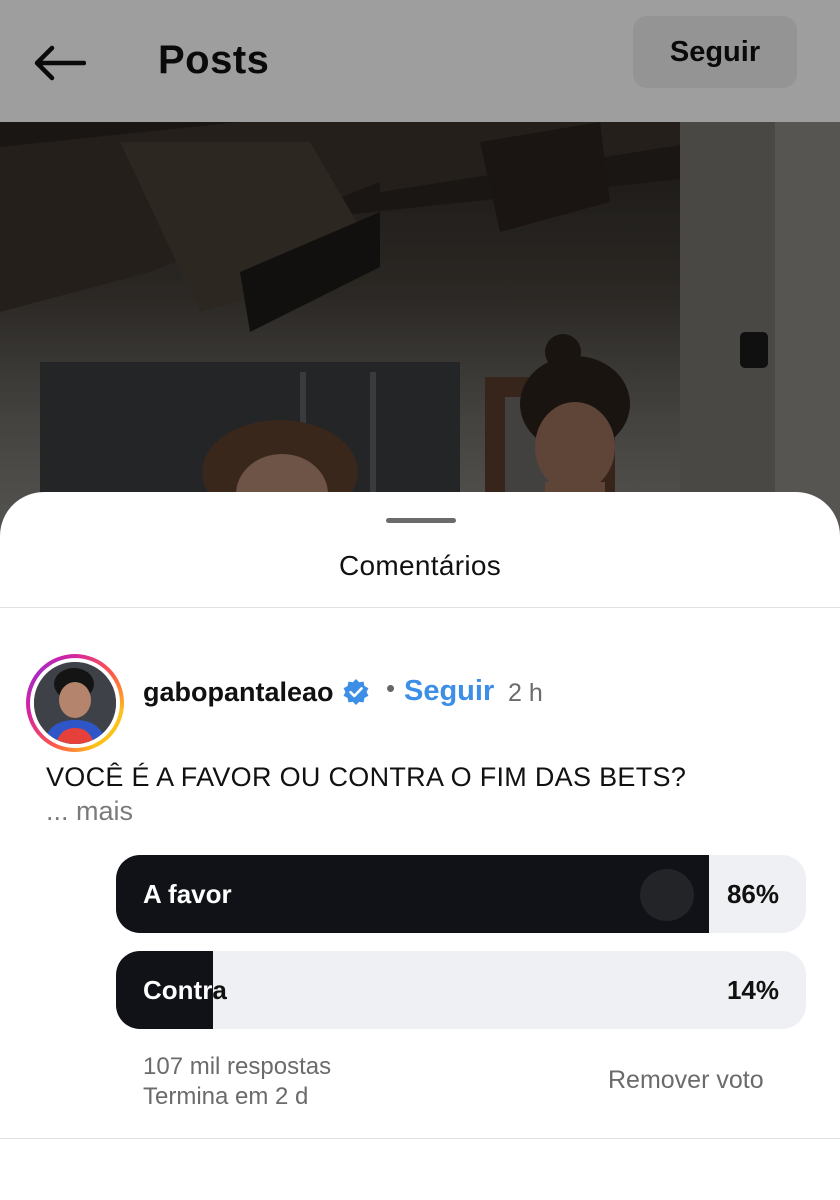  I want to click on avatar, so click(75, 703).